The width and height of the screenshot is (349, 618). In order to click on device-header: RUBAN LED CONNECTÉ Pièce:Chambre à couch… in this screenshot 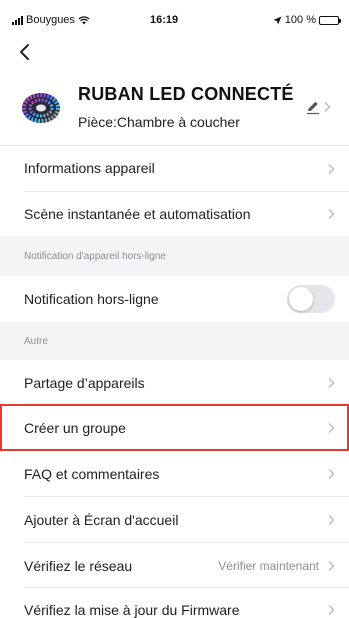, I will do `click(174, 110)`.